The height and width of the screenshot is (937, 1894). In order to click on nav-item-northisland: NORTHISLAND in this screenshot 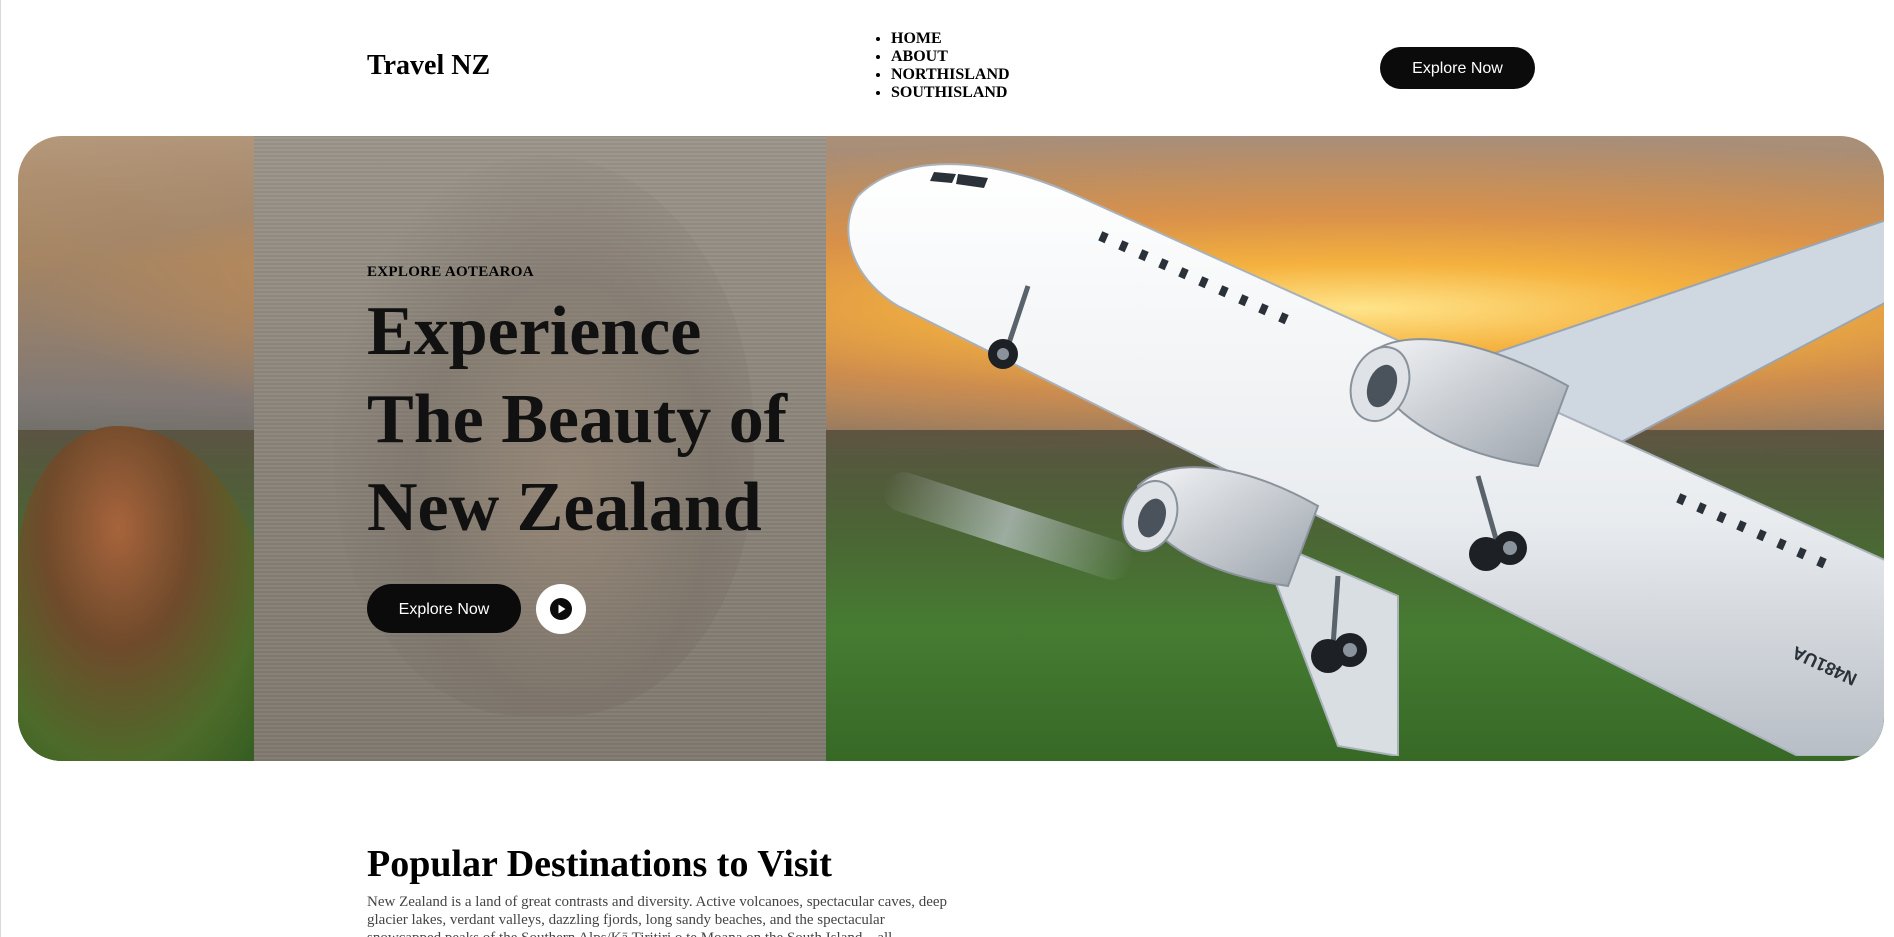, I will do `click(950, 75)`.